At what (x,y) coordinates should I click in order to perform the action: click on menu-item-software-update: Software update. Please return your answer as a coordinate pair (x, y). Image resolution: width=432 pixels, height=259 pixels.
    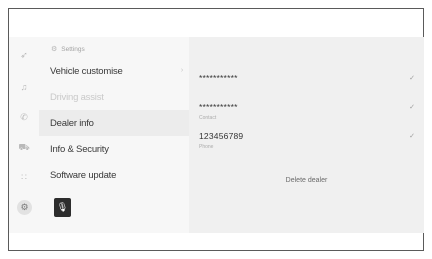
    Looking at the image, I should click on (114, 175).